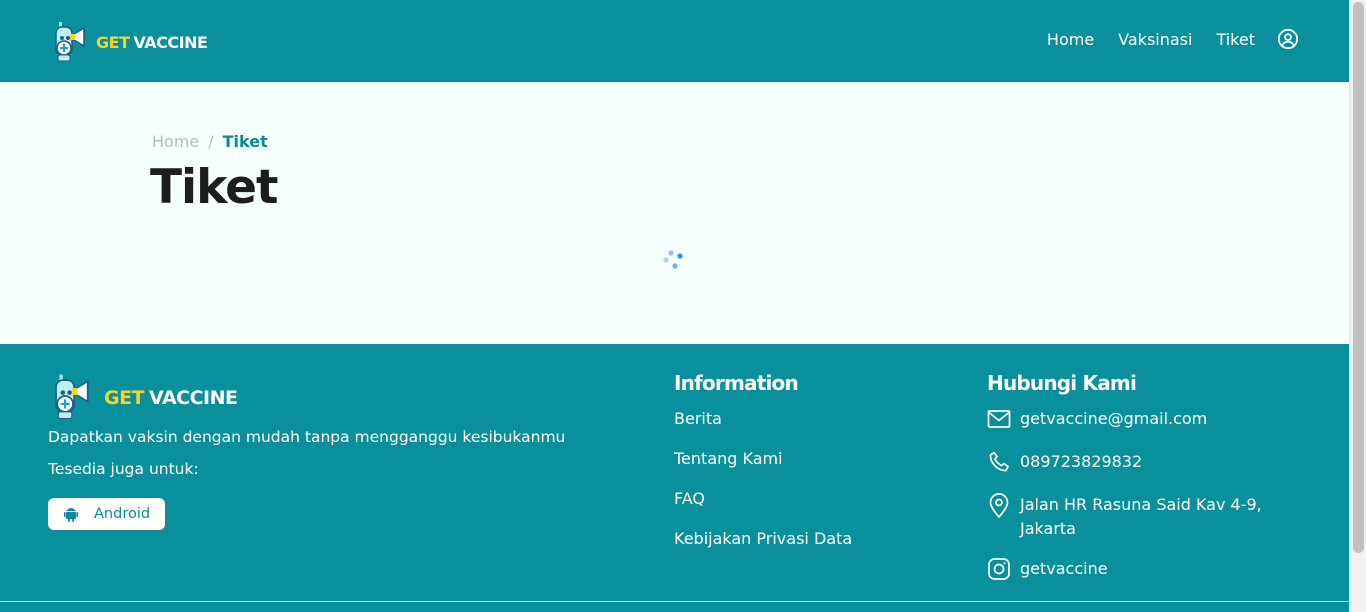 Image resolution: width=1366 pixels, height=612 pixels. What do you see at coordinates (175, 141) in the screenshot?
I see `breadcrumb-home: Home` at bounding box center [175, 141].